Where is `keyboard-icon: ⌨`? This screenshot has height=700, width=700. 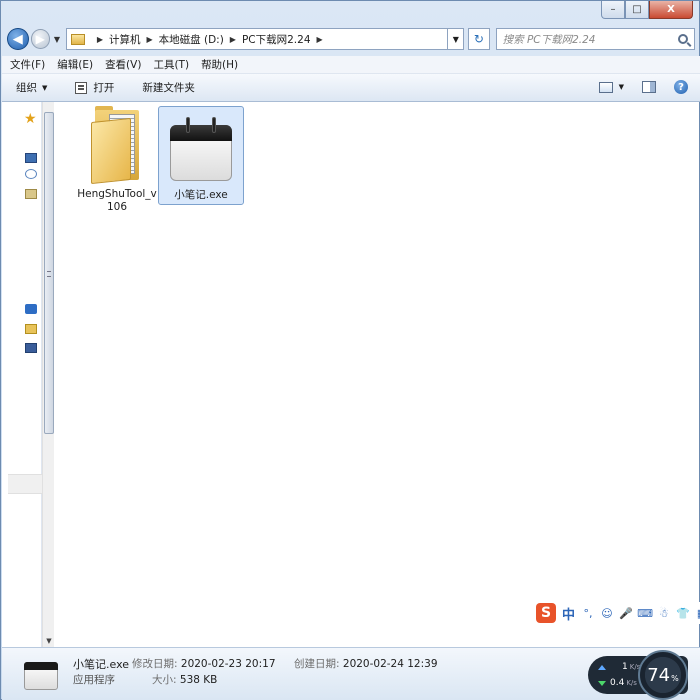
keyboard-icon: ⌨ is located at coordinates (645, 613).